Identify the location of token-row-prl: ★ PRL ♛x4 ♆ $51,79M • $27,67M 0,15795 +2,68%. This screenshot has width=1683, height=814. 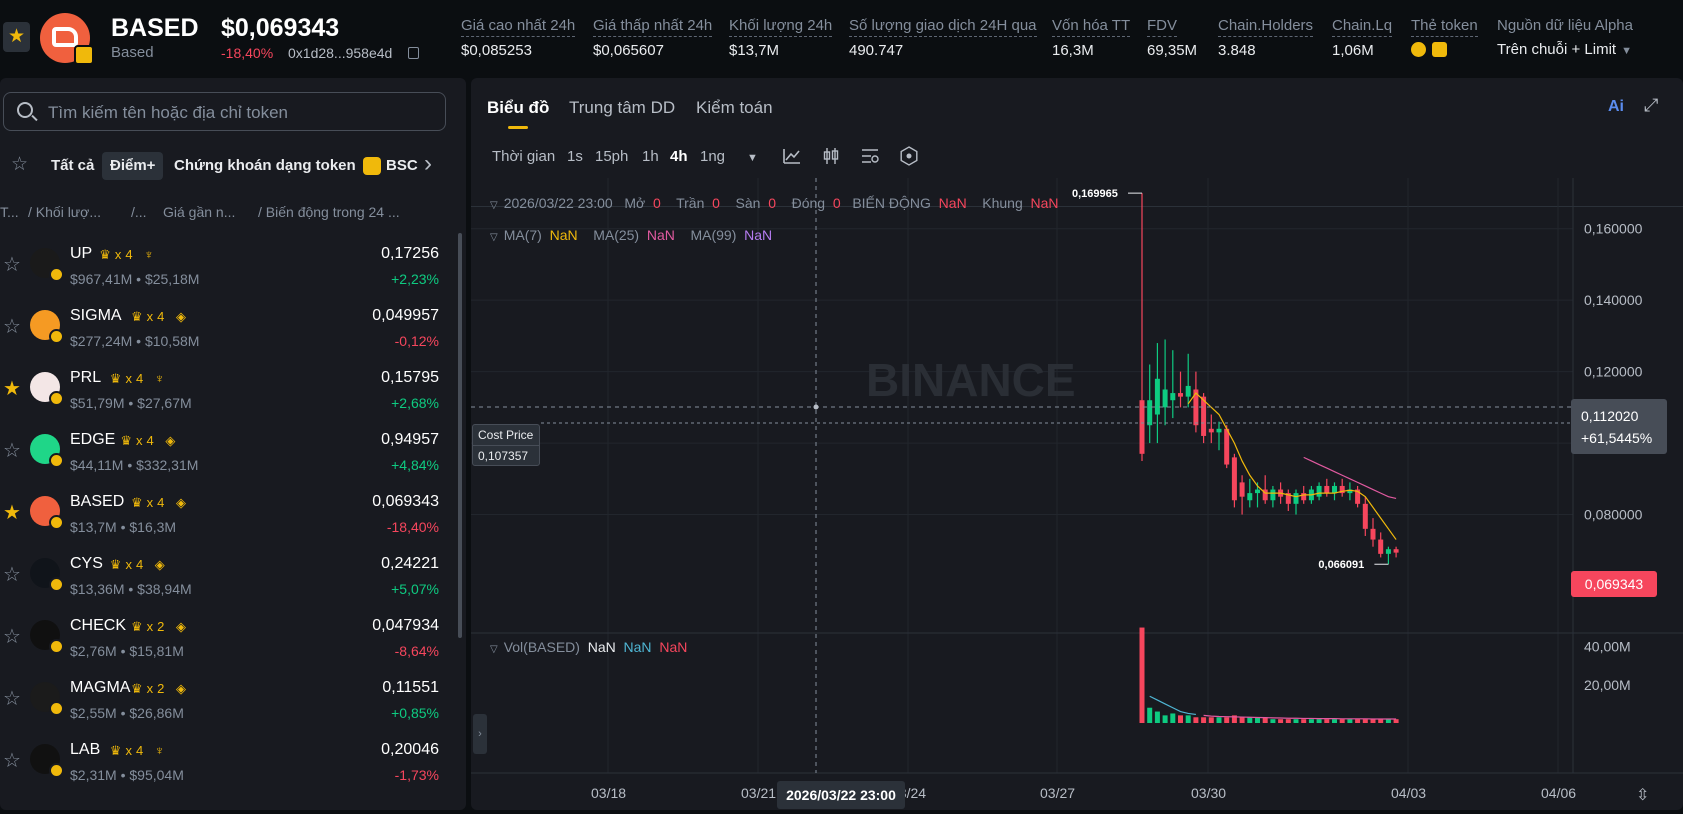
(225, 391).